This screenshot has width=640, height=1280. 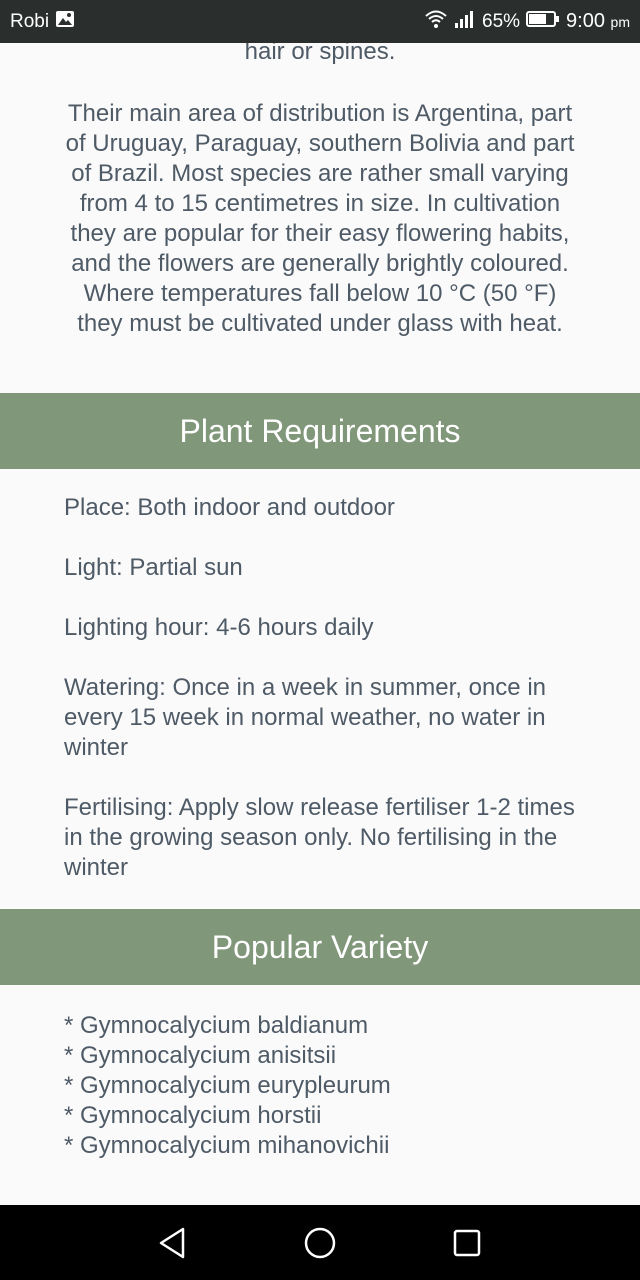 I want to click on status-bar-right: 65% 9:00 pm, so click(x=527, y=22).